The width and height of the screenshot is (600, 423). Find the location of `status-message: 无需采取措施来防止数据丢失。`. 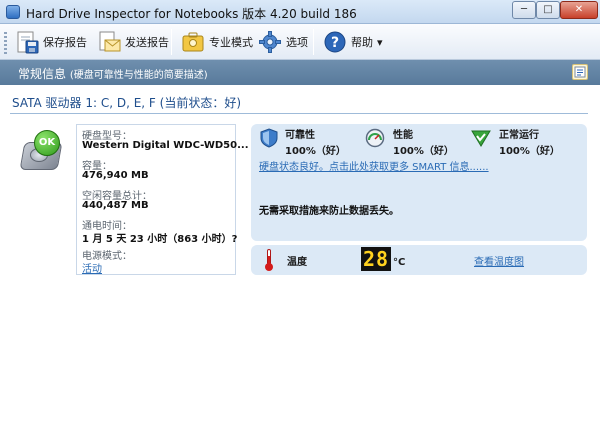

status-message: 无需采取措施来防止数据丢失。 is located at coordinates (329, 211).